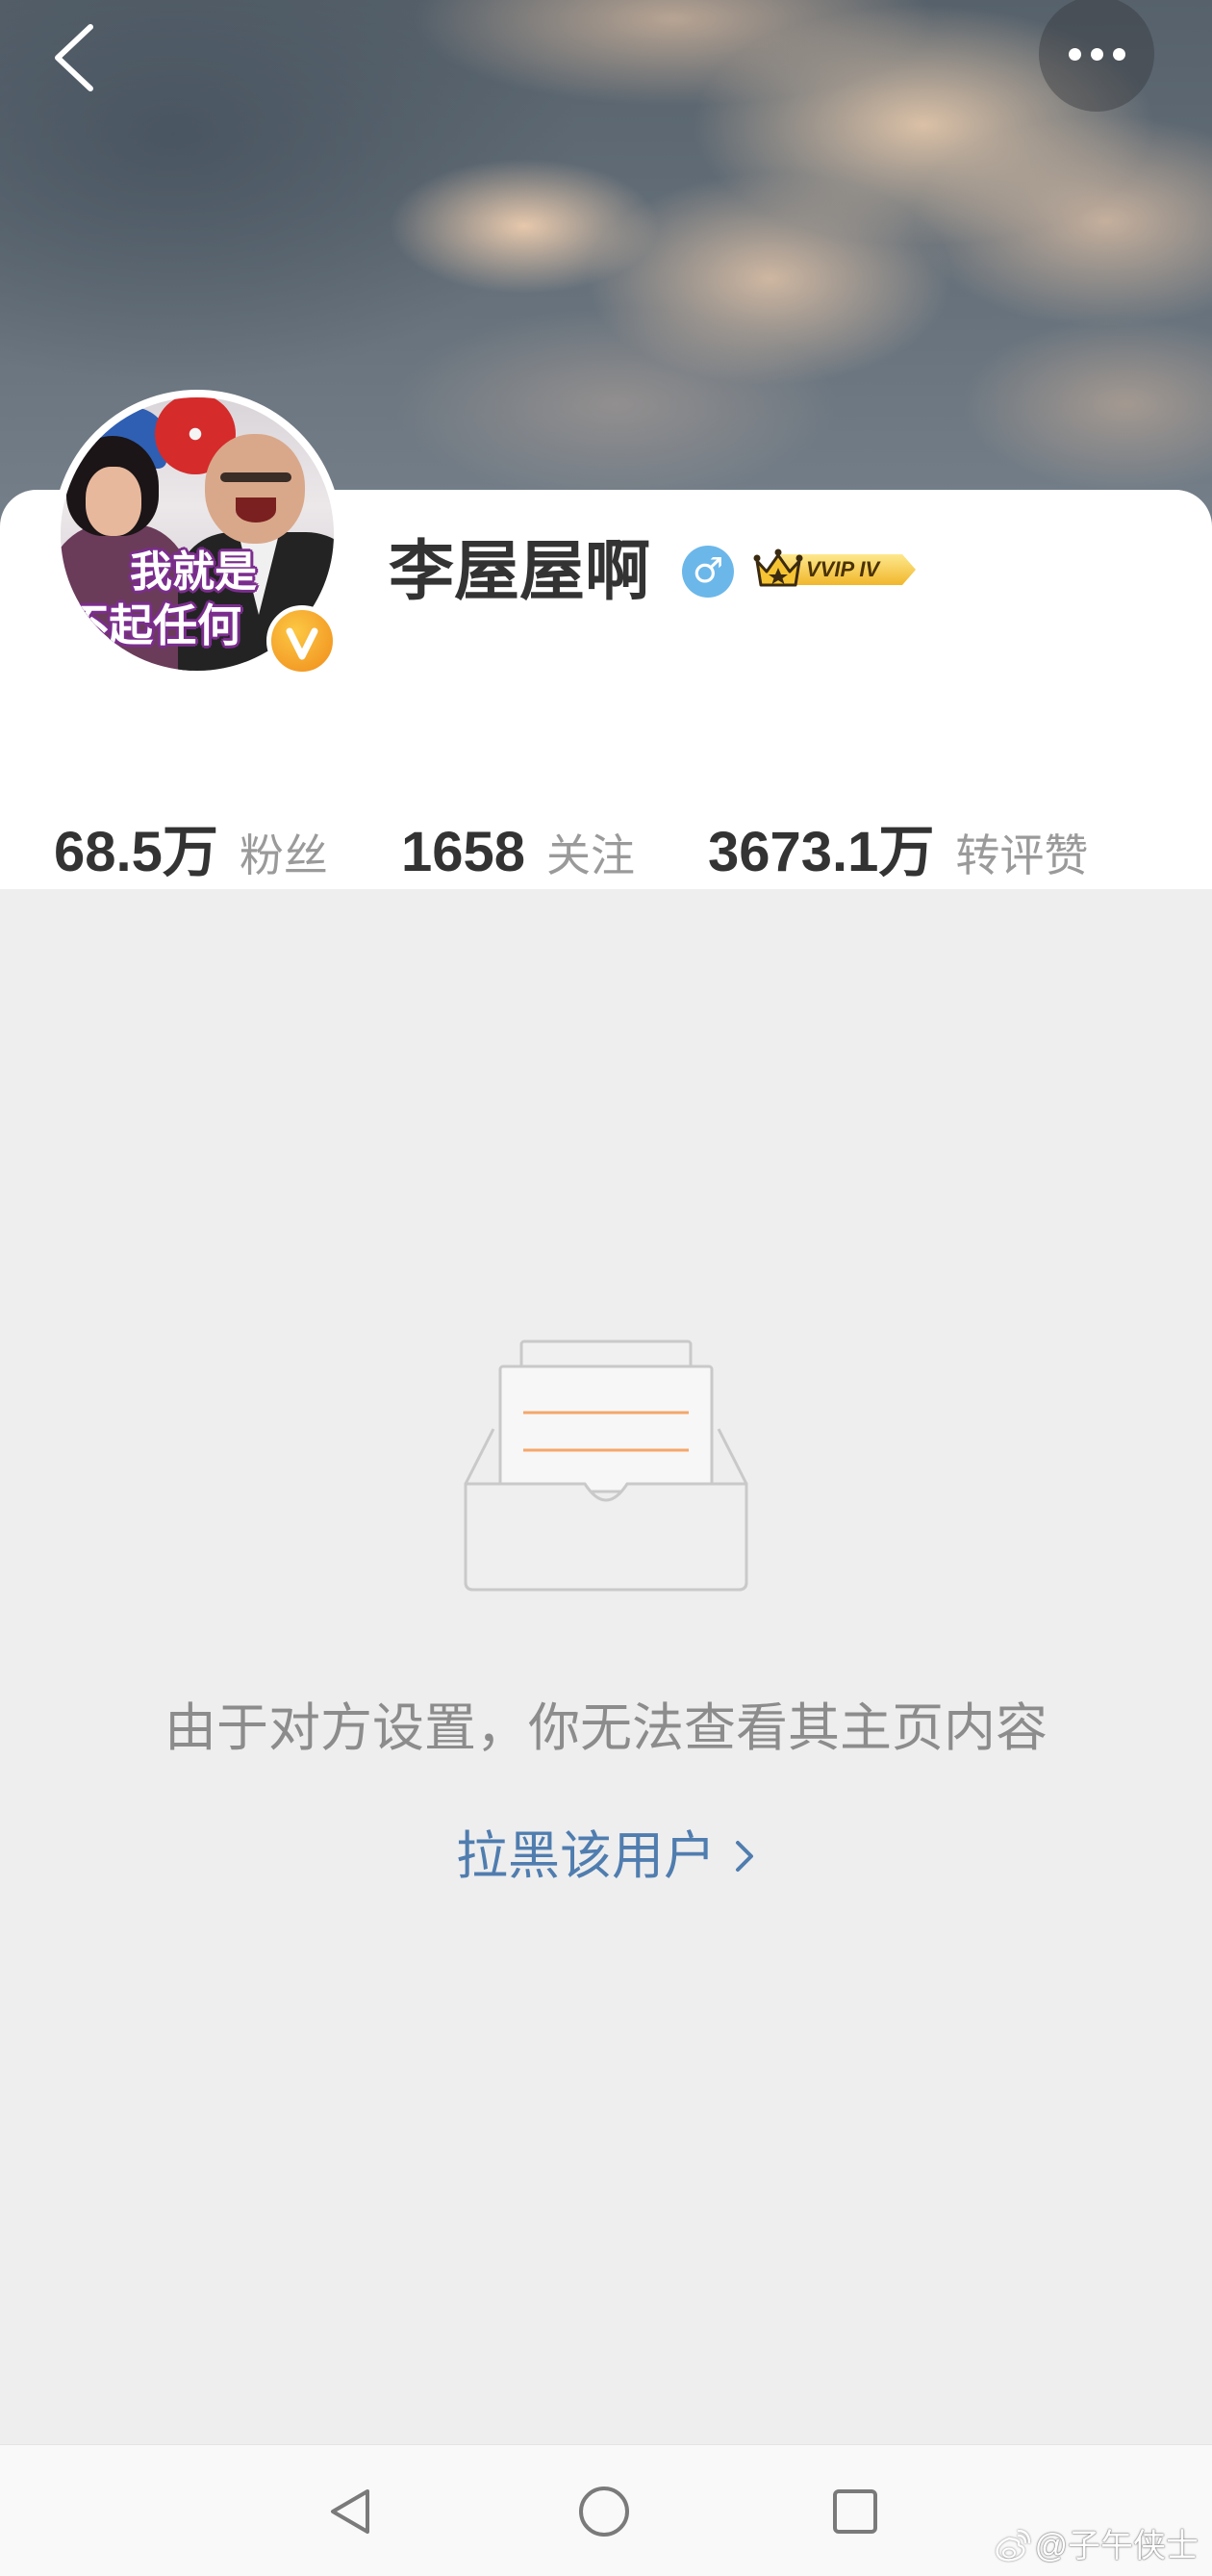  I want to click on weibo-logo-icon, so click(1013, 2546).